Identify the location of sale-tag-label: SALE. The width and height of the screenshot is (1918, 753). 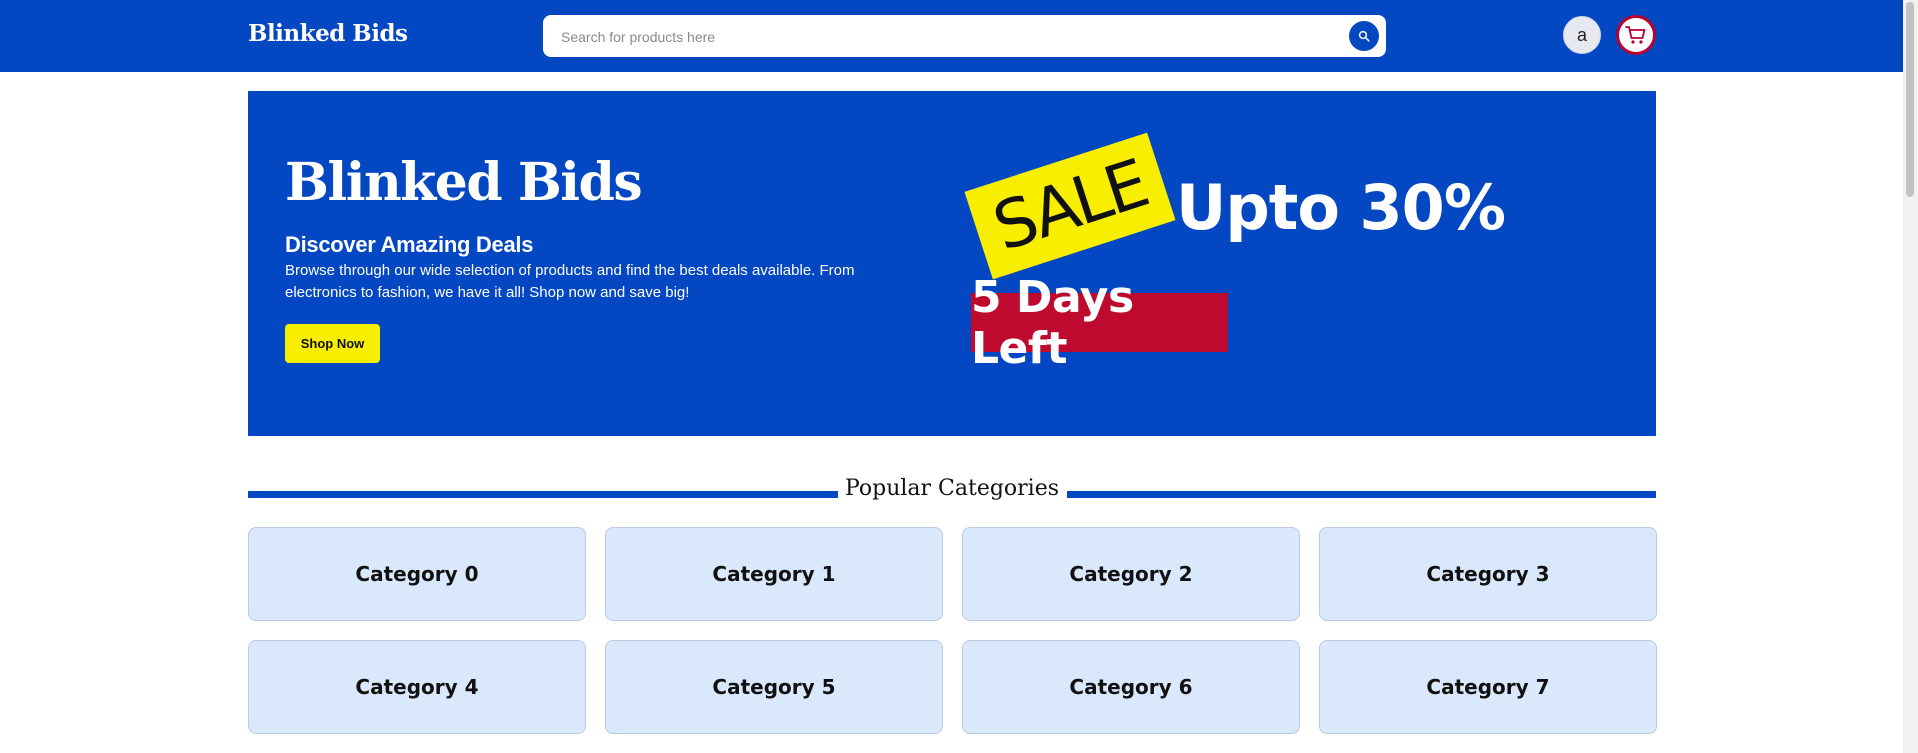
(1070, 205).